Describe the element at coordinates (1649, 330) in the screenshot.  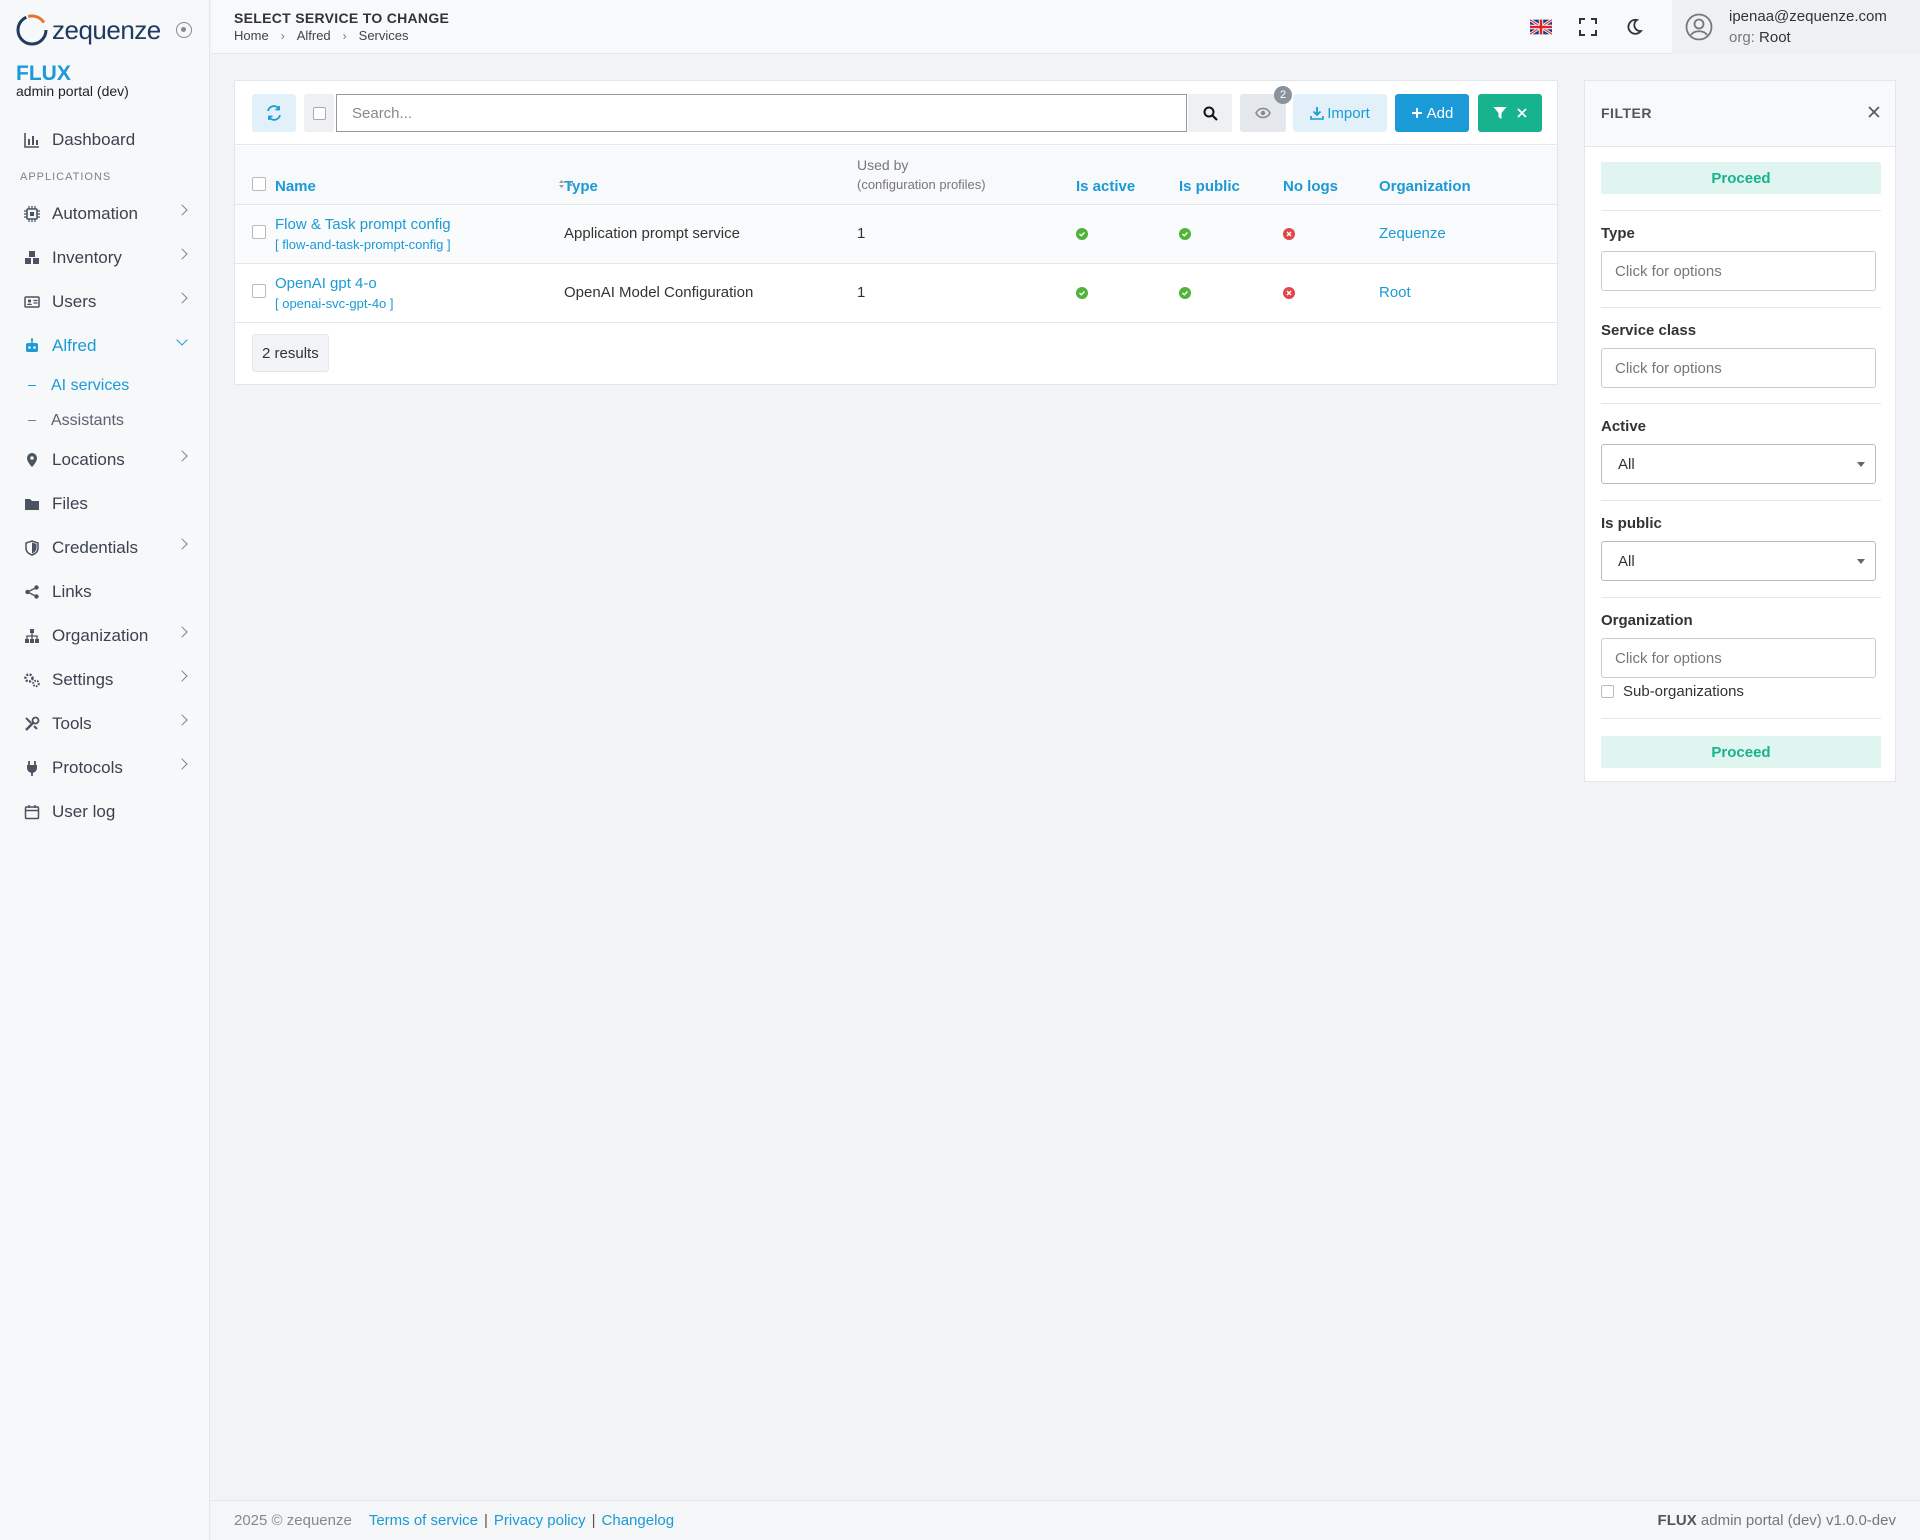
I see `filter-service-class-label: Service class` at that location.